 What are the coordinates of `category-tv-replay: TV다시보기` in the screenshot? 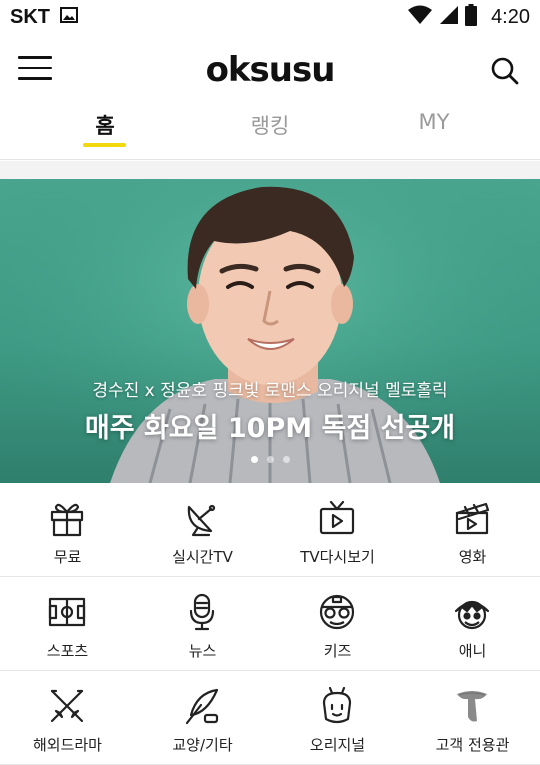 It's located at (337, 530).